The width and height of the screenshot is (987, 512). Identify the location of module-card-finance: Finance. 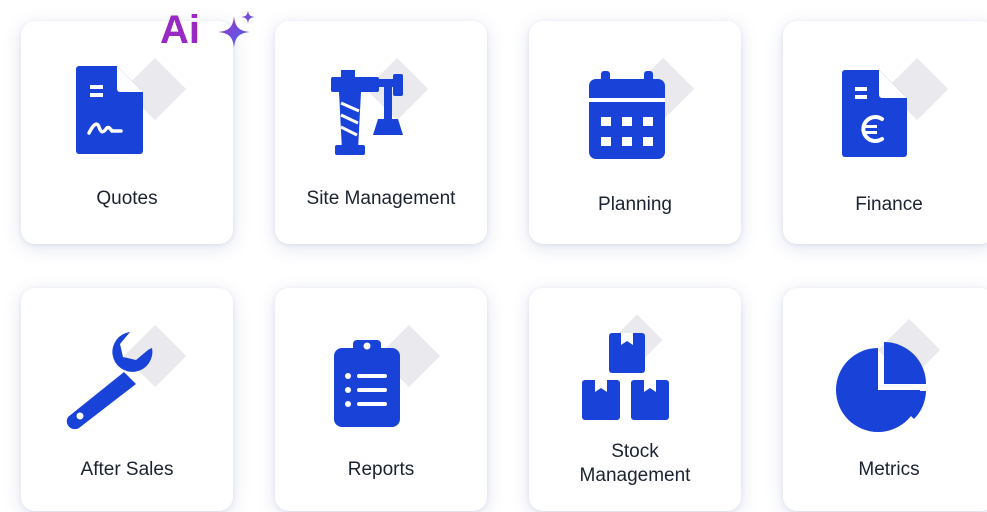
(885, 132).